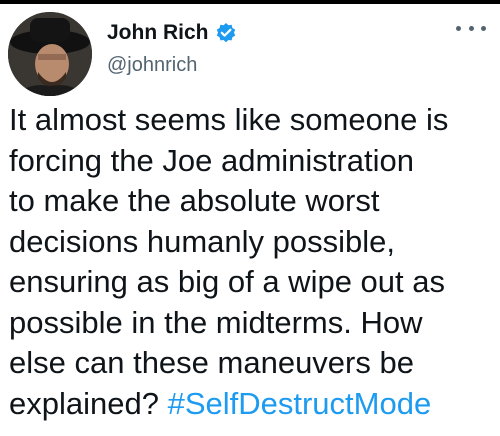 The width and height of the screenshot is (500, 436). I want to click on hashtag-link: #SelfDestructMode, so click(300, 403).